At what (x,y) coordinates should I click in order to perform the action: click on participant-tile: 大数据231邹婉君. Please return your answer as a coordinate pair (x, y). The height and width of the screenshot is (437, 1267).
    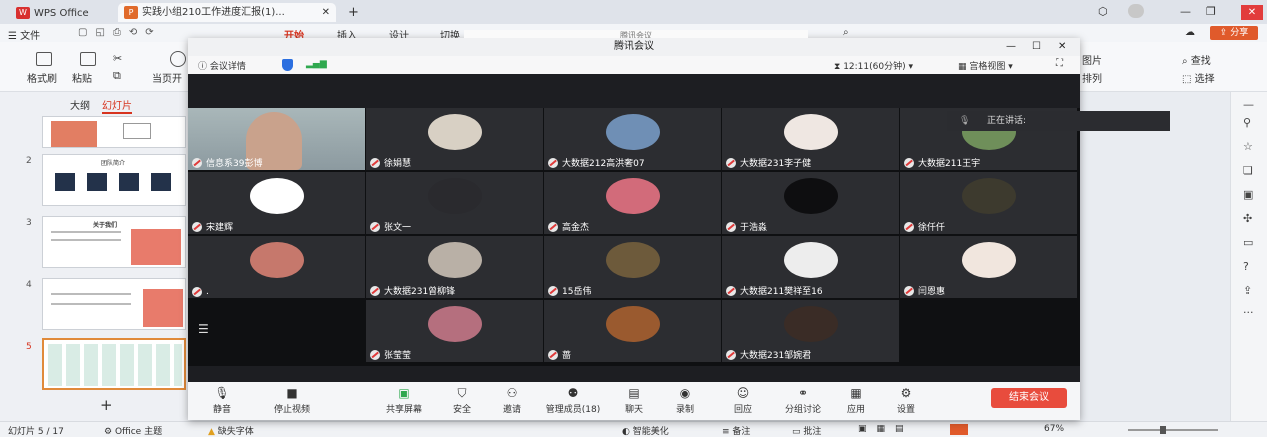
    Looking at the image, I should click on (810, 331).